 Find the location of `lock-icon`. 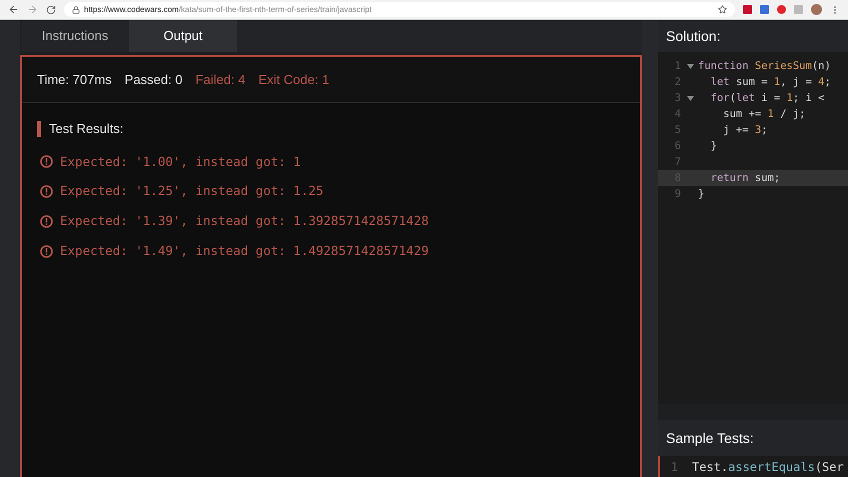

lock-icon is located at coordinates (76, 10).